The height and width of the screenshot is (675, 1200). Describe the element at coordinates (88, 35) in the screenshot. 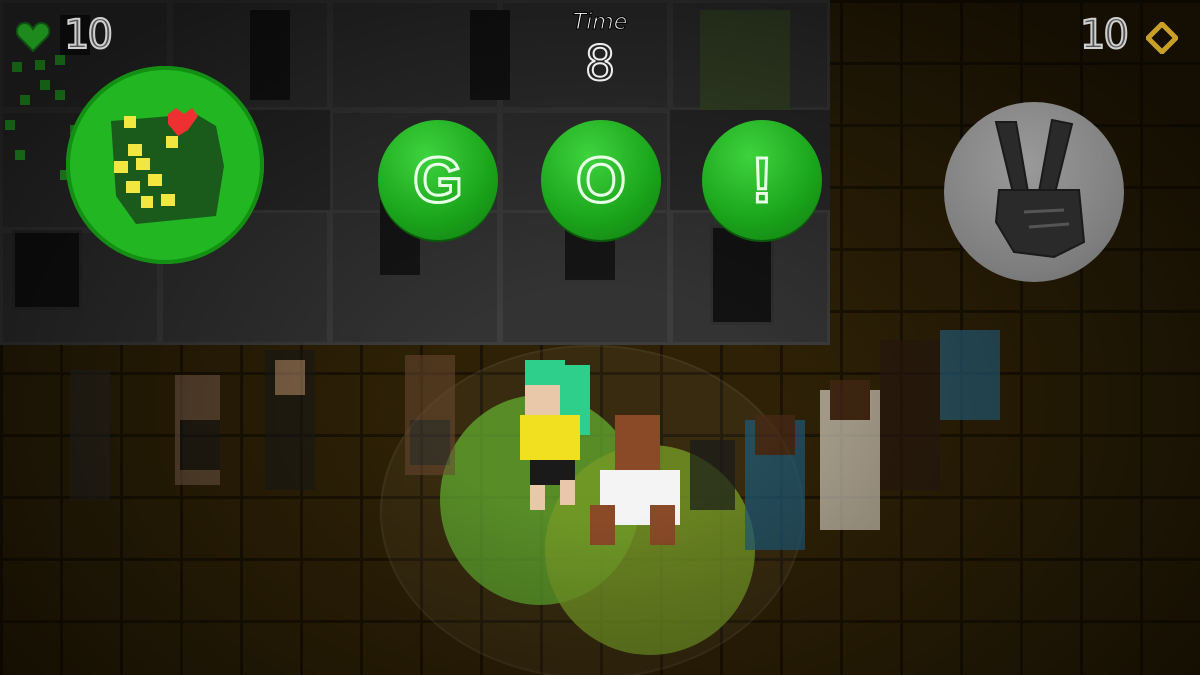

I see `lives-count: 10` at that location.